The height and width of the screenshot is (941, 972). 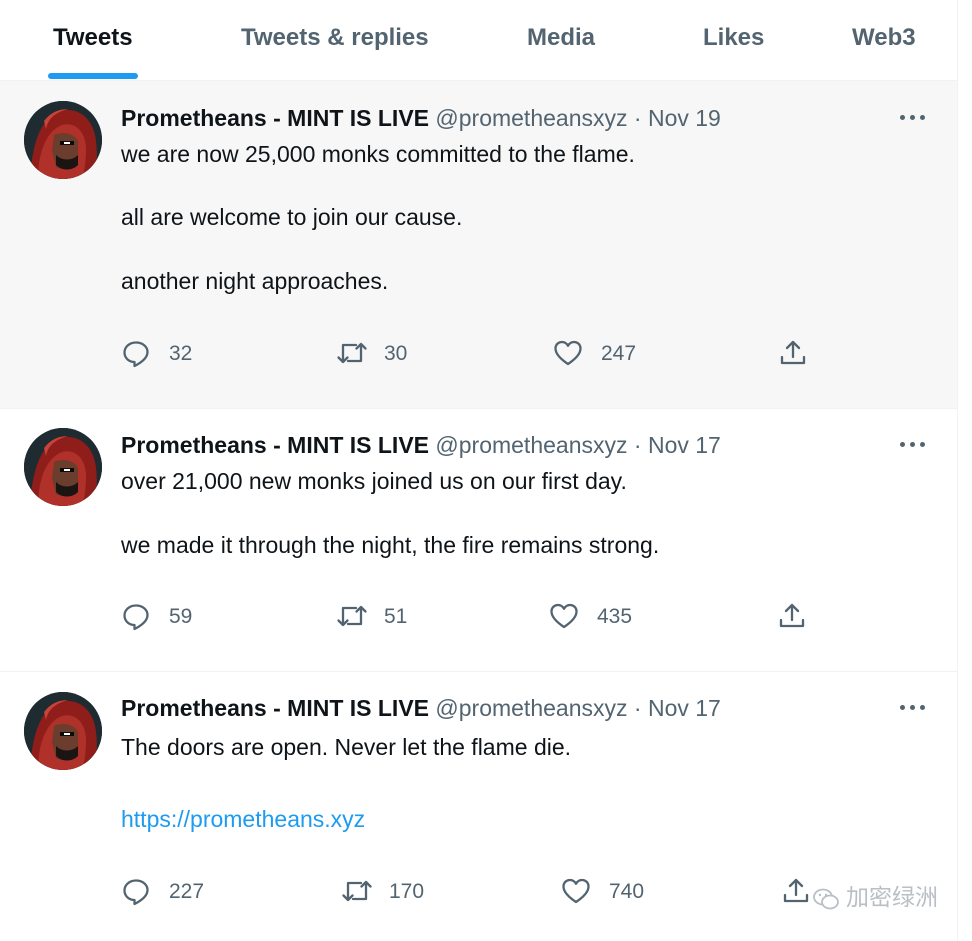 What do you see at coordinates (243, 819) in the screenshot?
I see `tweet-link: https://prometheans.xyz` at bounding box center [243, 819].